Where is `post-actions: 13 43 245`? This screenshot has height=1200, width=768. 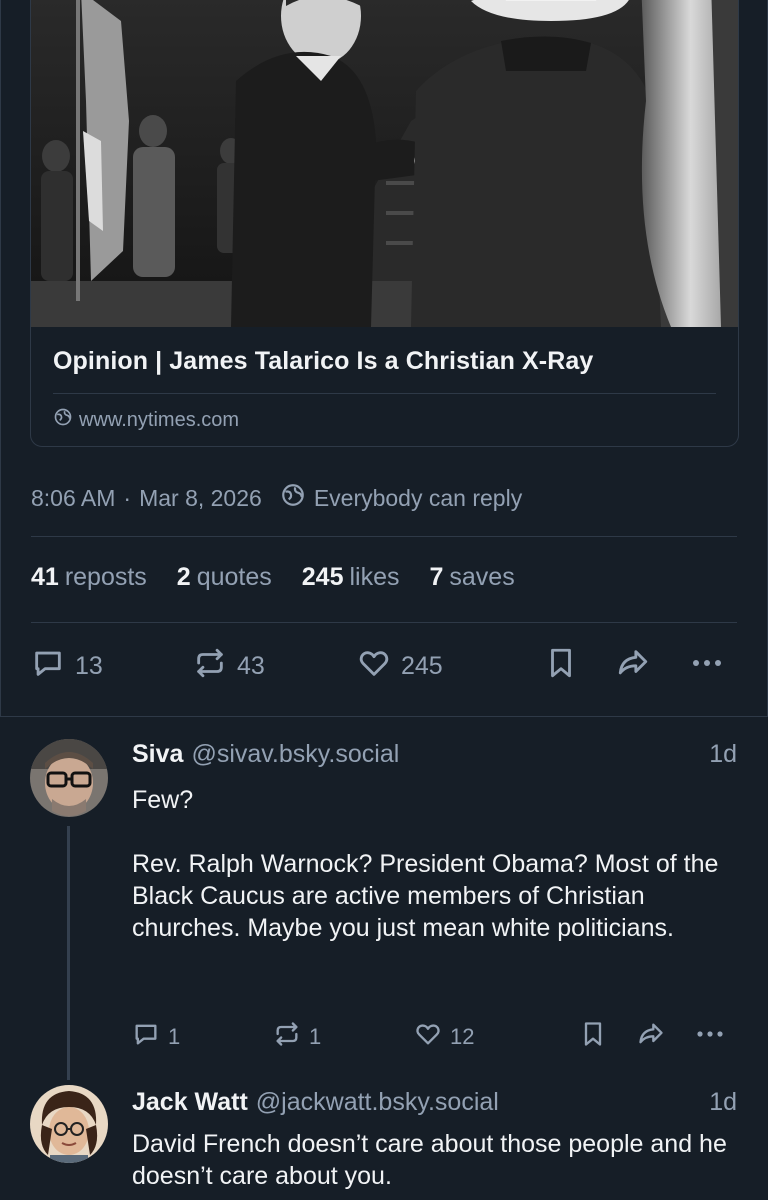 post-actions: 13 43 245 is located at coordinates (376, 668).